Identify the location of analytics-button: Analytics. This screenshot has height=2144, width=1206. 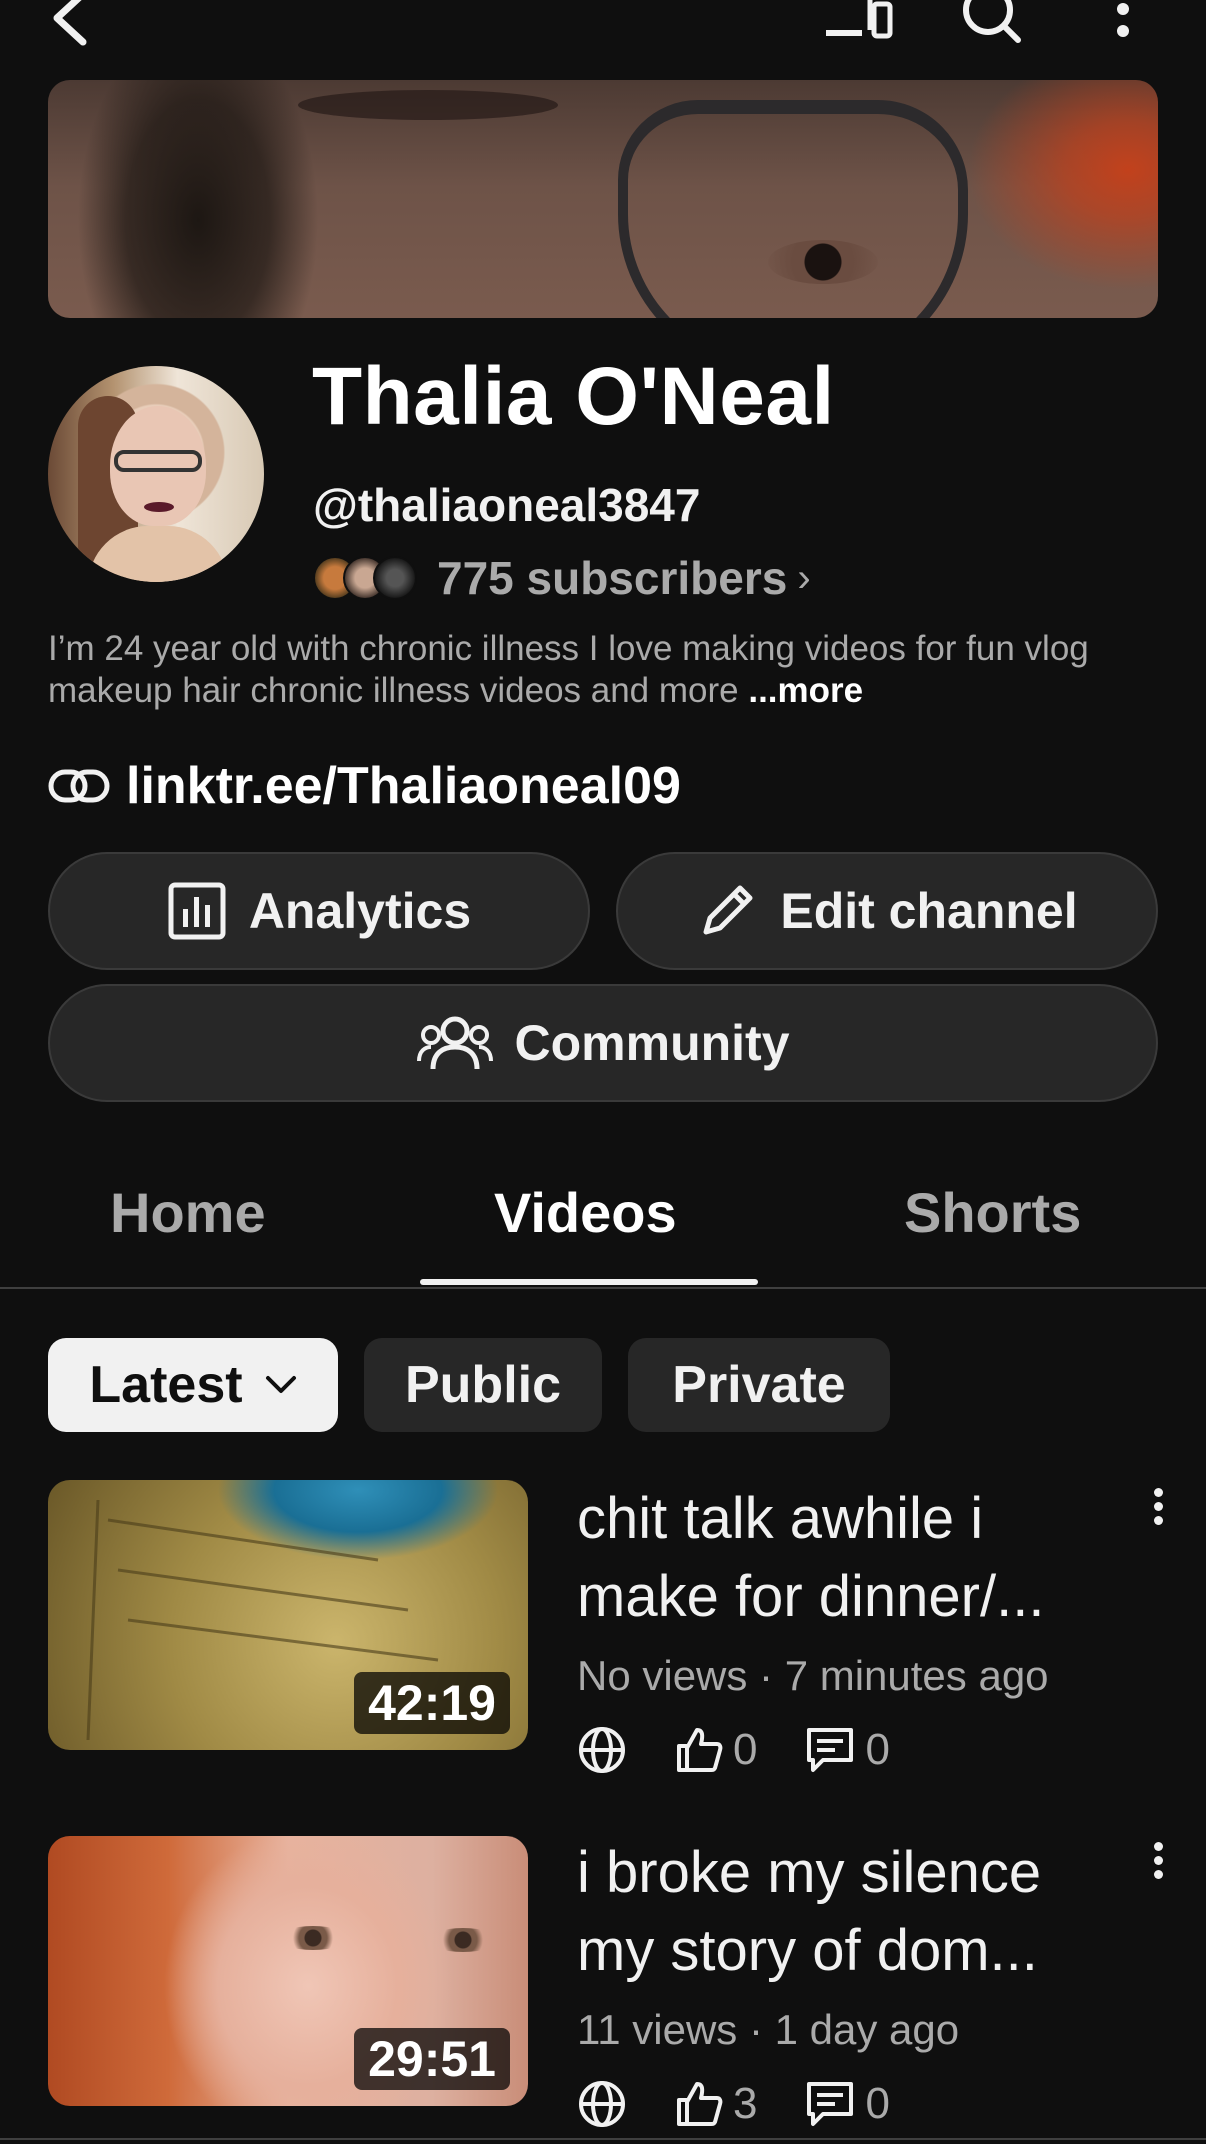
(319, 911).